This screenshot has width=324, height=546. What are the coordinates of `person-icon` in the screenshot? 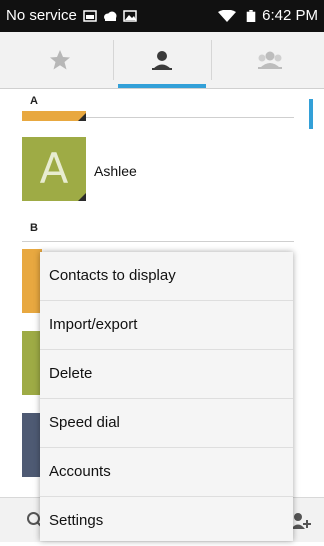 It's located at (162, 60).